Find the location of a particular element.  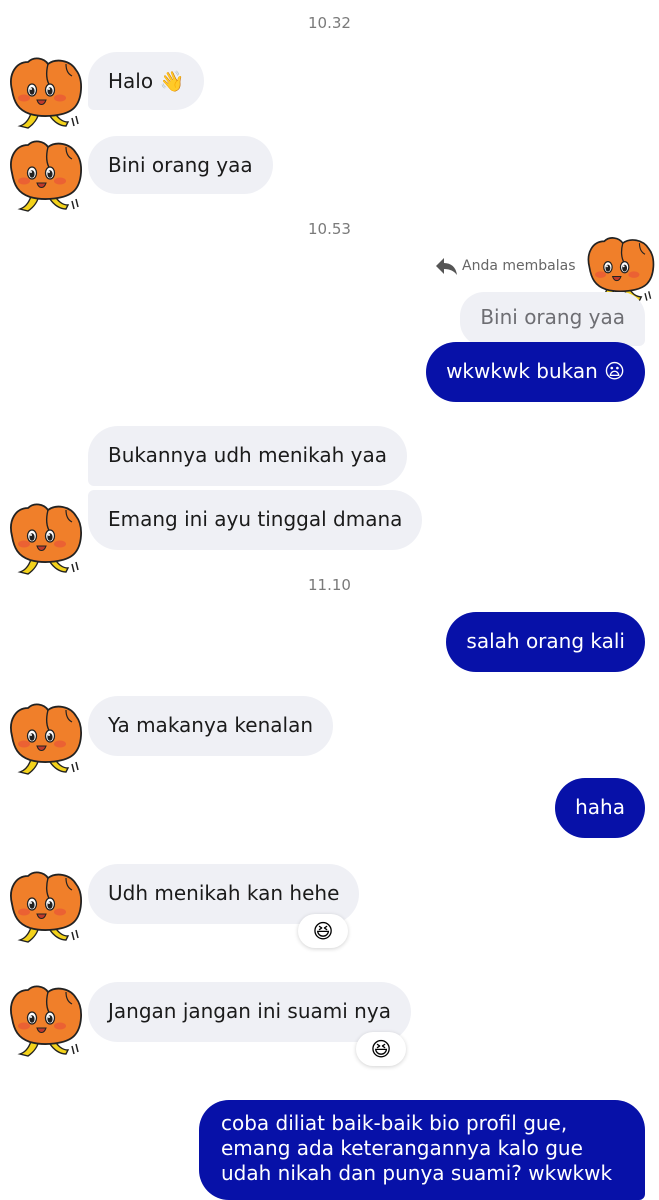

reply-indicator: Anda membalas is located at coordinates (504, 266).